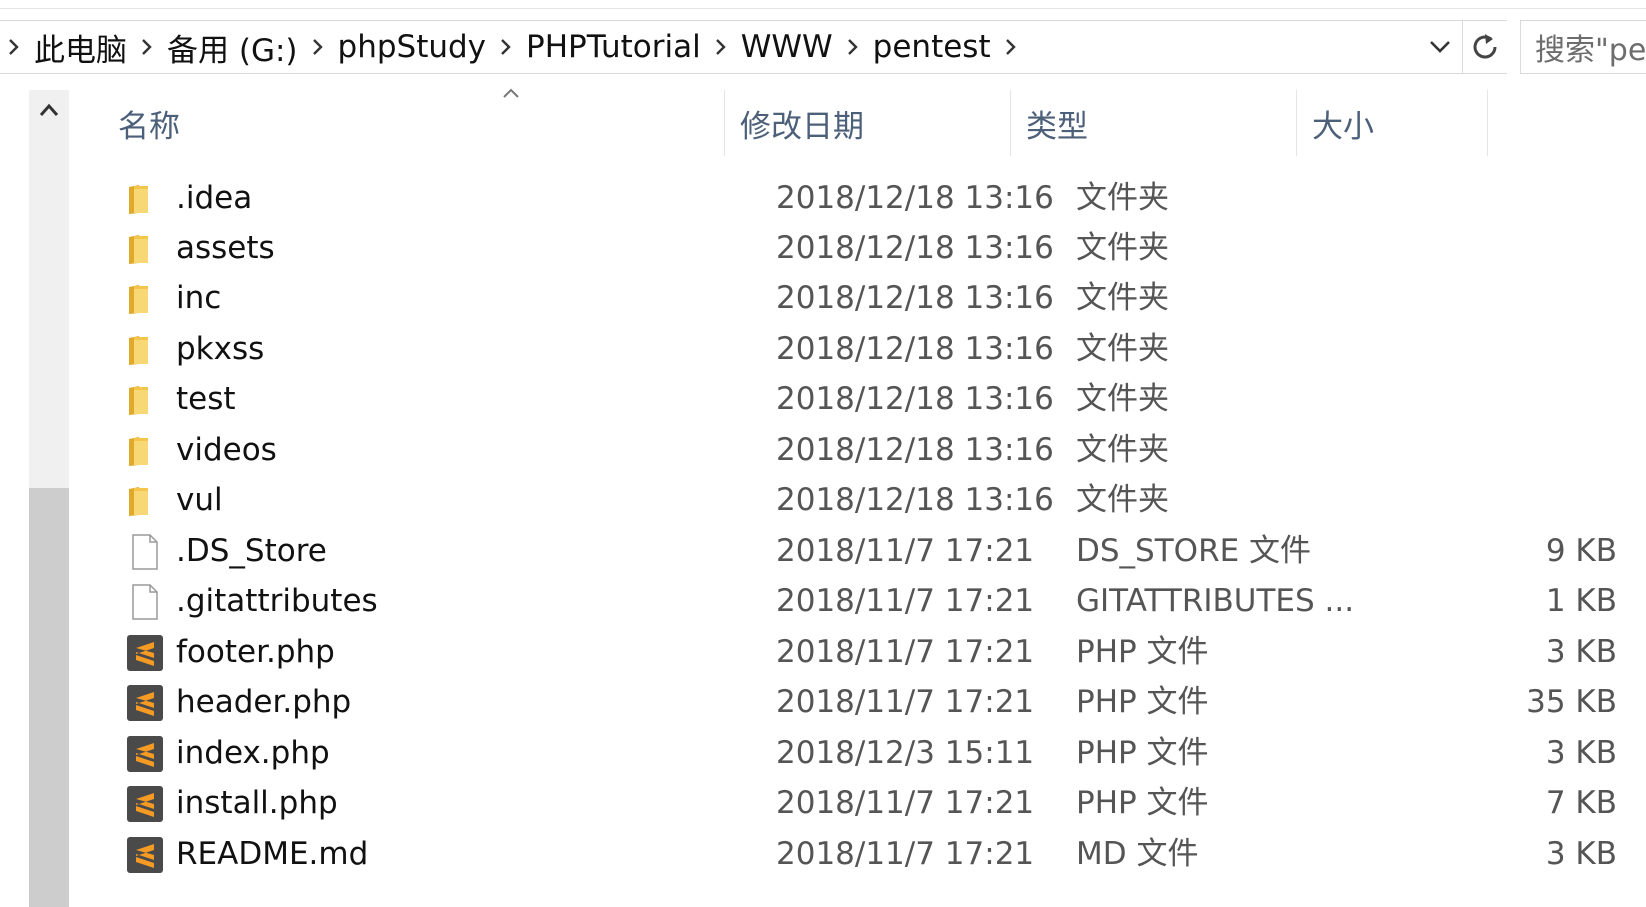 The height and width of the screenshot is (907, 1646). Describe the element at coordinates (214, 198) in the screenshot. I see `file-name: .idea` at that location.